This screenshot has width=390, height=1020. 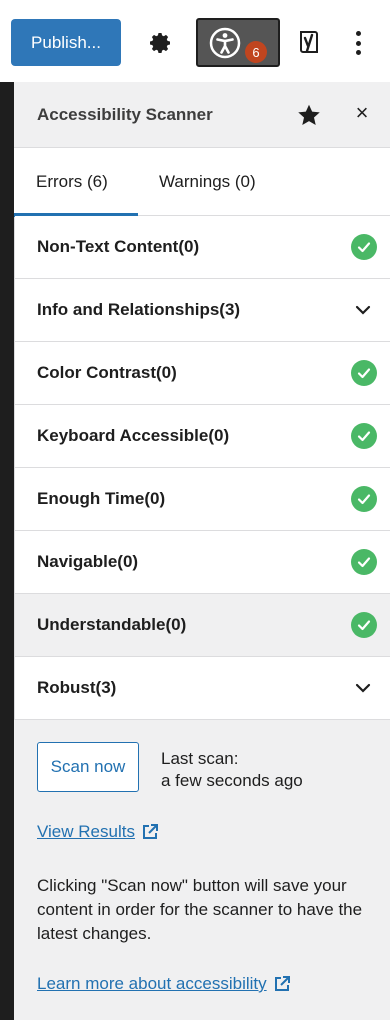 What do you see at coordinates (77, 687) in the screenshot?
I see `criterion-label: Robust(3)` at bounding box center [77, 687].